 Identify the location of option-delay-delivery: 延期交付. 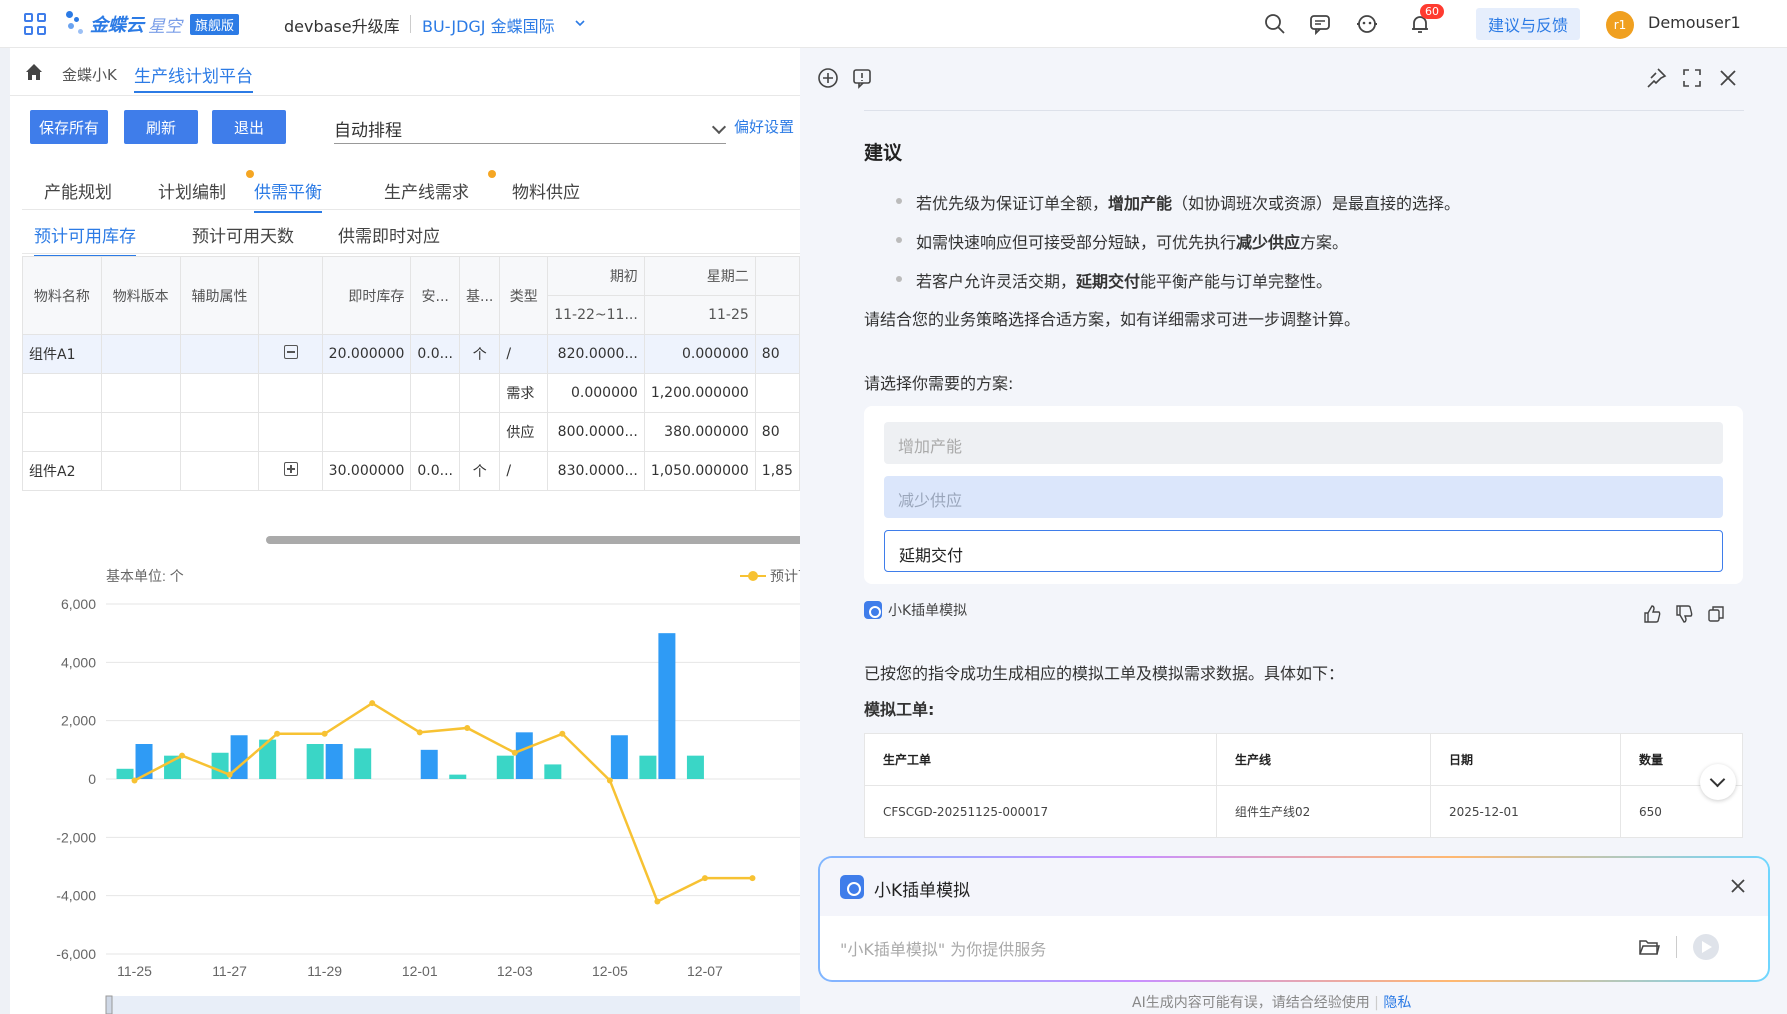
(1303, 551).